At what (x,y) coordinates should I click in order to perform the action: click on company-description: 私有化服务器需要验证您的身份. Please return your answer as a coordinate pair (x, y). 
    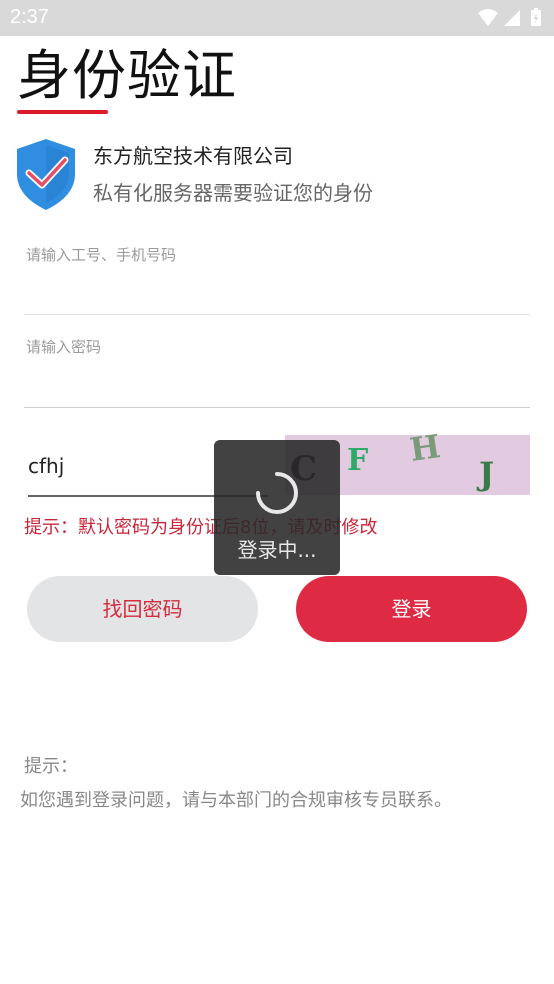
    Looking at the image, I should click on (233, 193).